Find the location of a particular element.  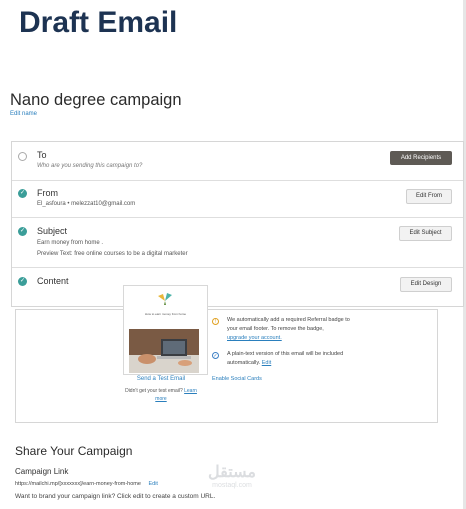

test-email-help: Didn't get your test email? Learn more is located at coordinates (161, 395).